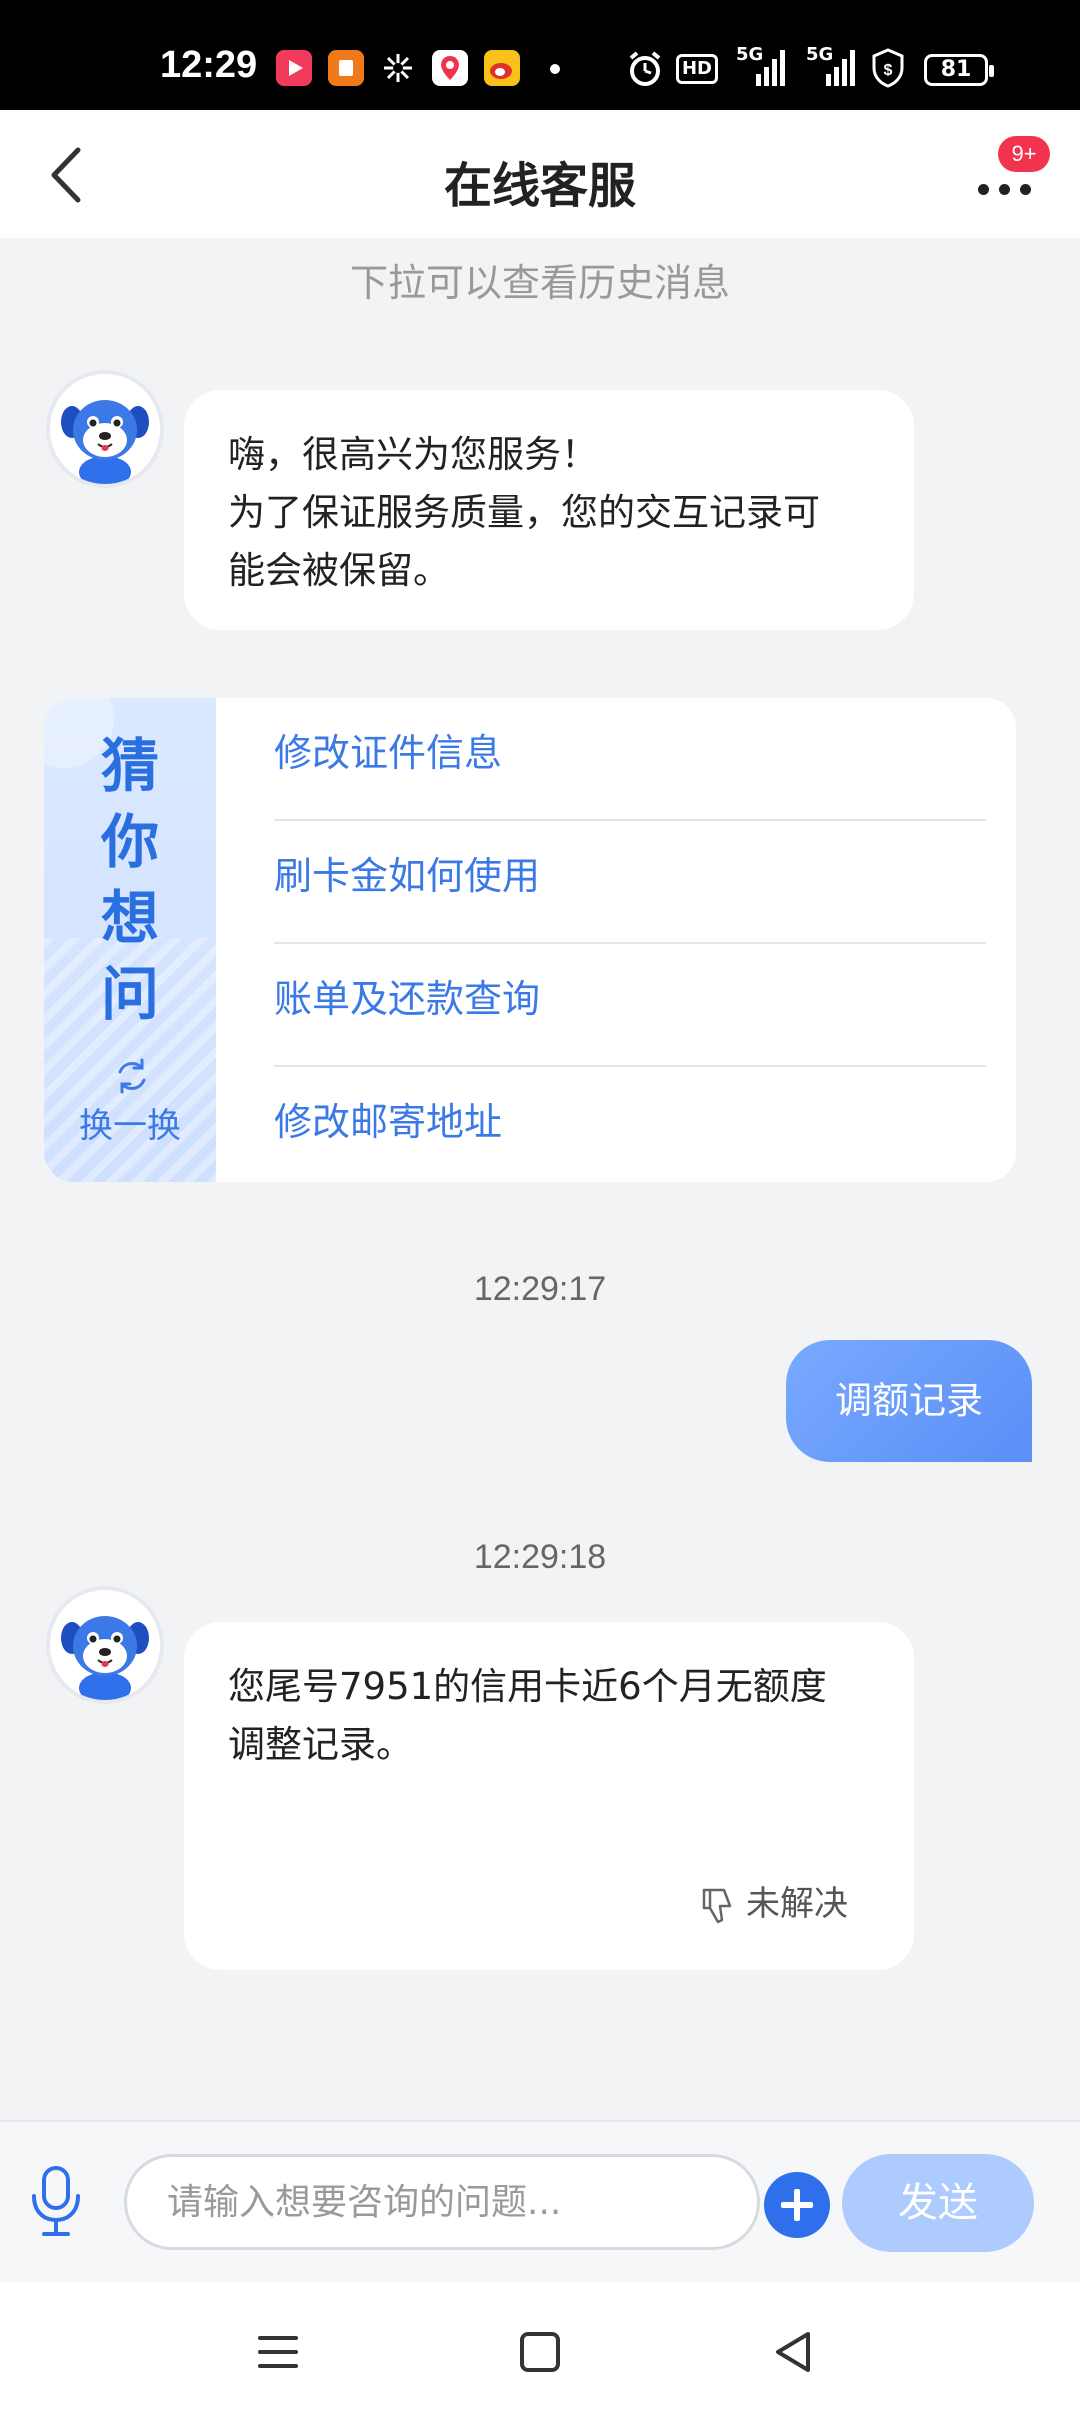 The image size is (1080, 2412). What do you see at coordinates (129, 994) in the screenshot?
I see `title-char: 问` at bounding box center [129, 994].